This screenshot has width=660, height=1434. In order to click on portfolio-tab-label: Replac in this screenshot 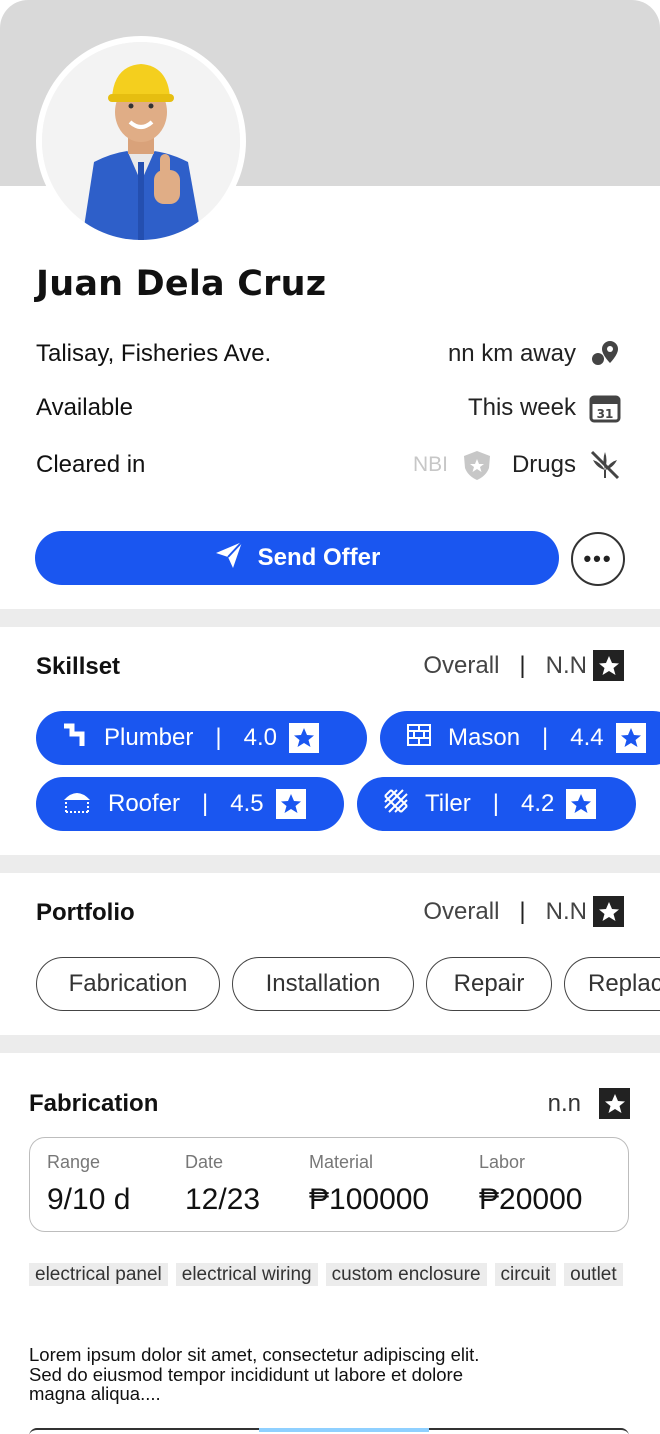, I will do `click(624, 983)`.